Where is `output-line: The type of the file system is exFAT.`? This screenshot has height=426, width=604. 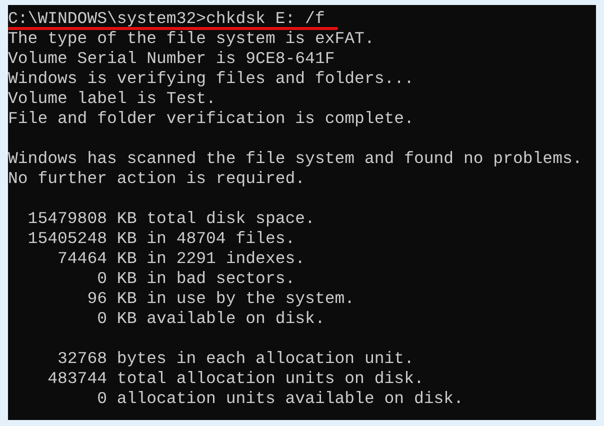 output-line: The type of the file system is exFAT. is located at coordinates (192, 39).